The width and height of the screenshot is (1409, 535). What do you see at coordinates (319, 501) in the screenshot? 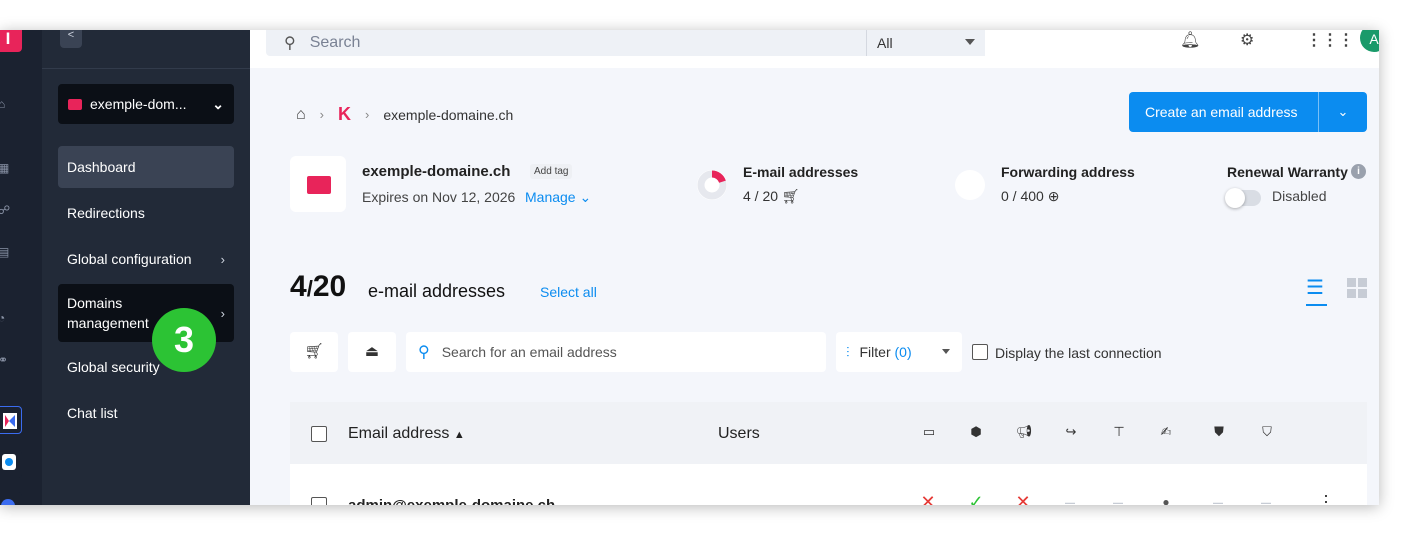
I see `row-checkbox` at bounding box center [319, 501].